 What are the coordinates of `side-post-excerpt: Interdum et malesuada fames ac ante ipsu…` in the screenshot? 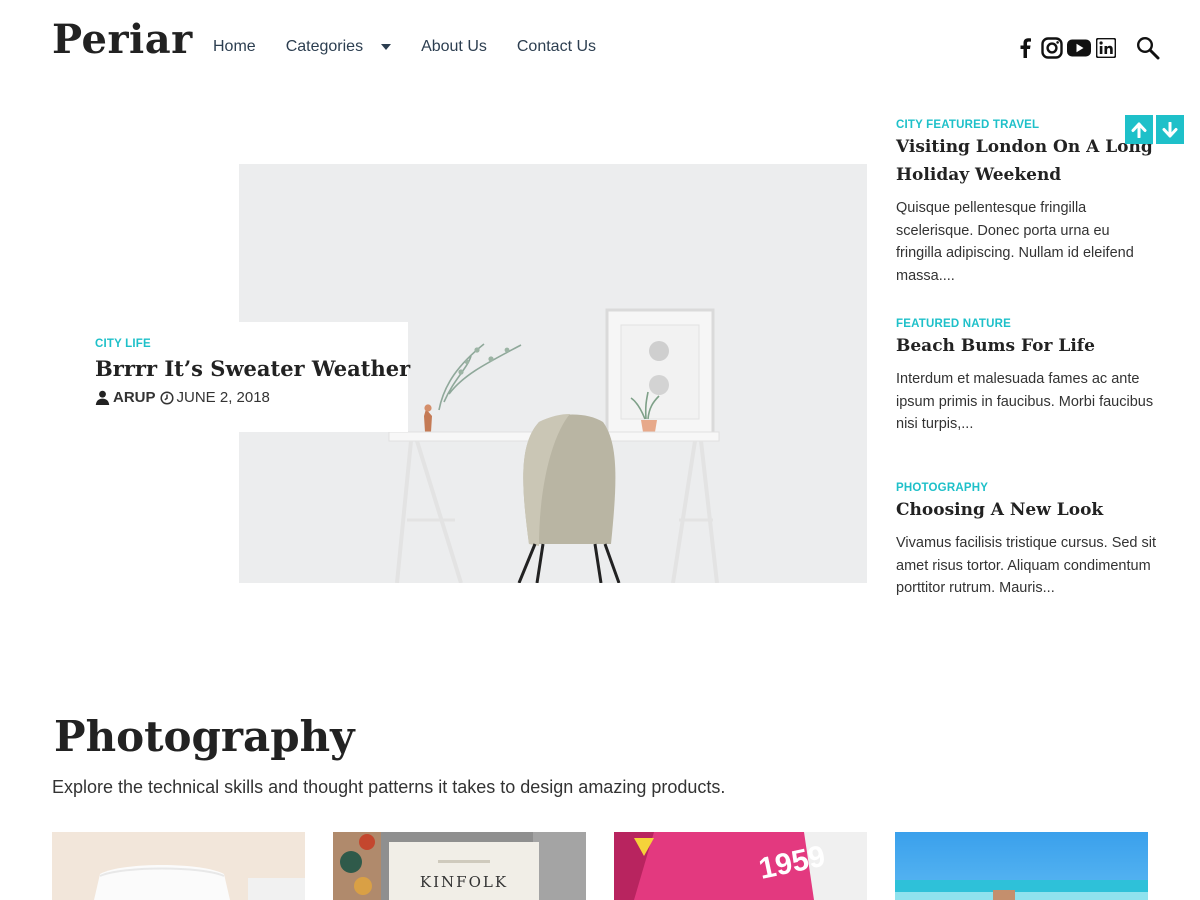 It's located at (1025, 401).